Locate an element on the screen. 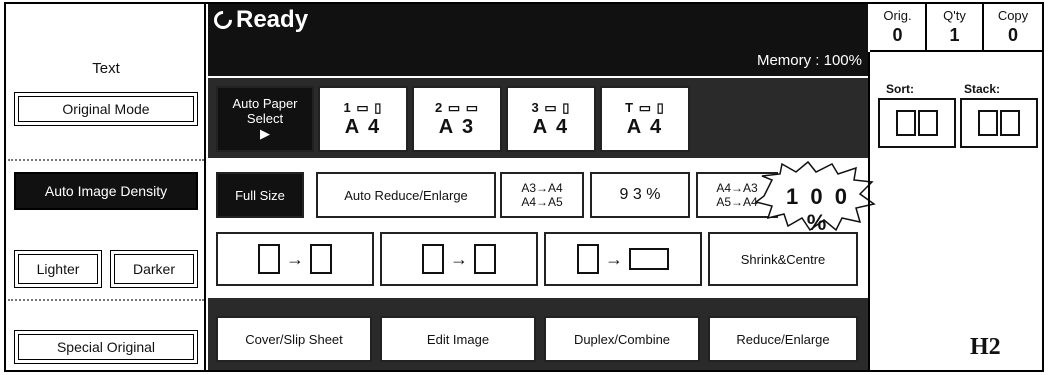 Image resolution: width=1048 pixels, height=375 pixels. sort-button is located at coordinates (917, 123).